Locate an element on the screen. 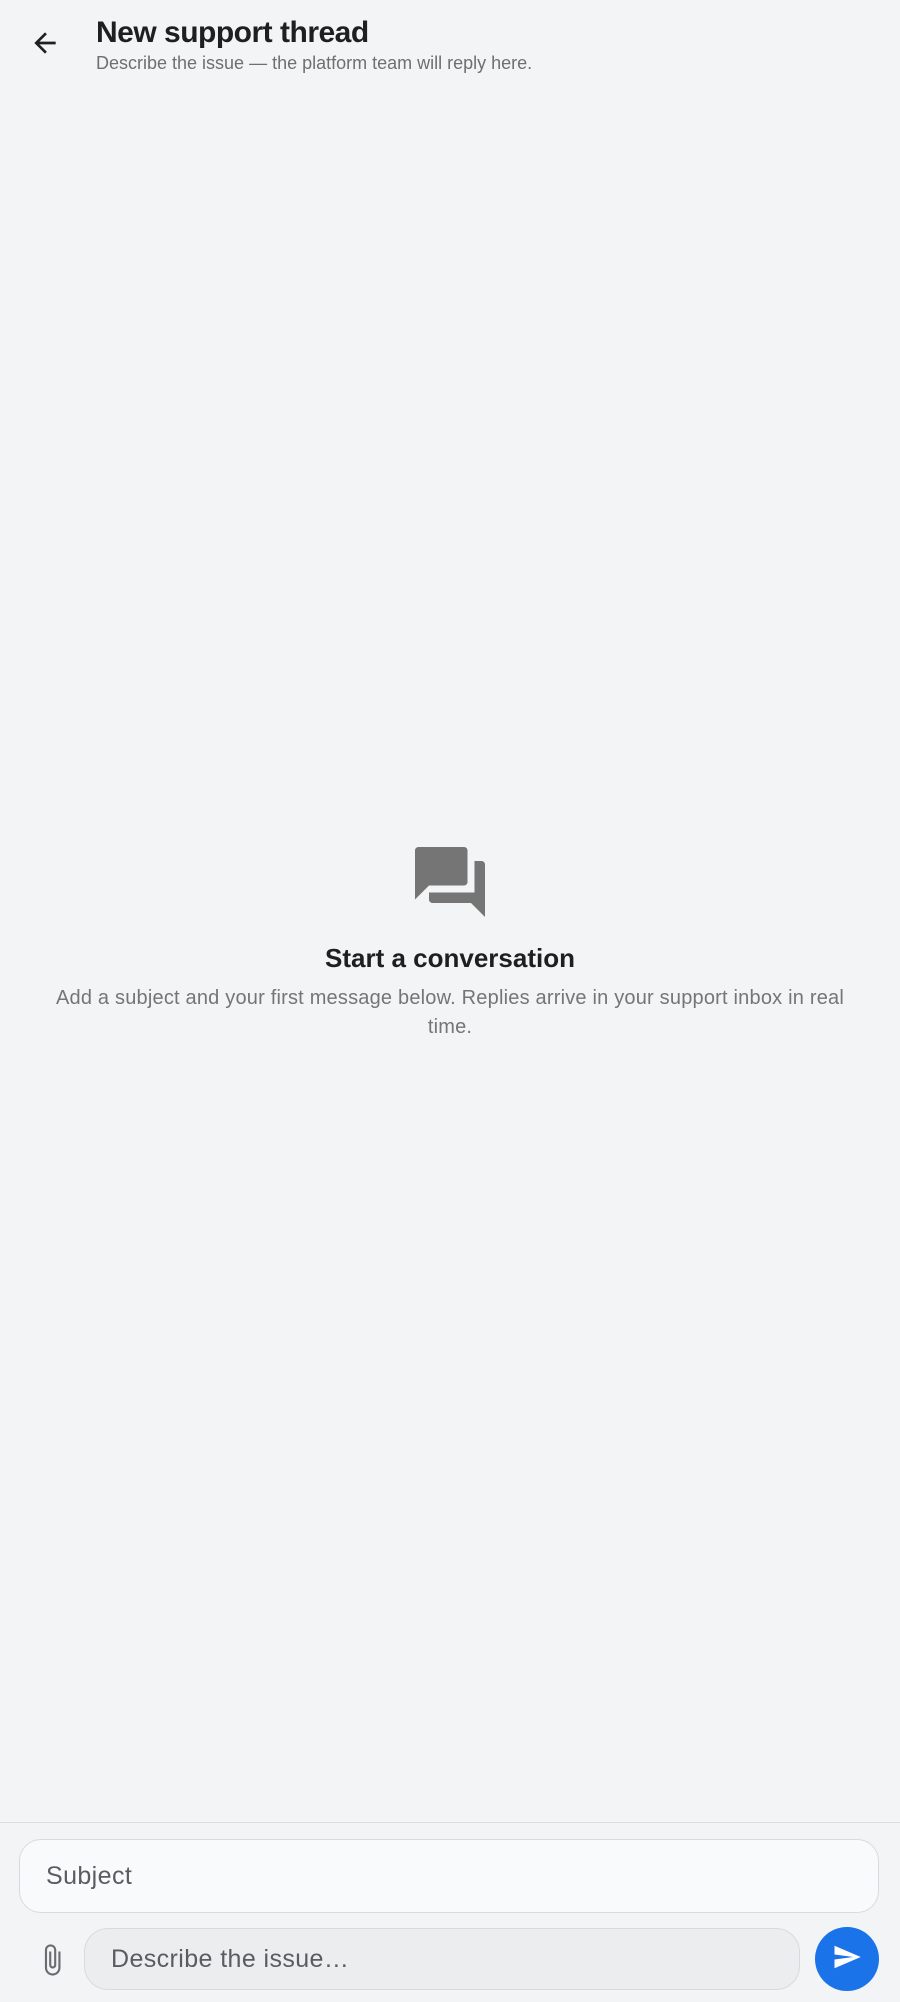 The height and width of the screenshot is (2002, 900). page-title: New support thread is located at coordinates (232, 32).